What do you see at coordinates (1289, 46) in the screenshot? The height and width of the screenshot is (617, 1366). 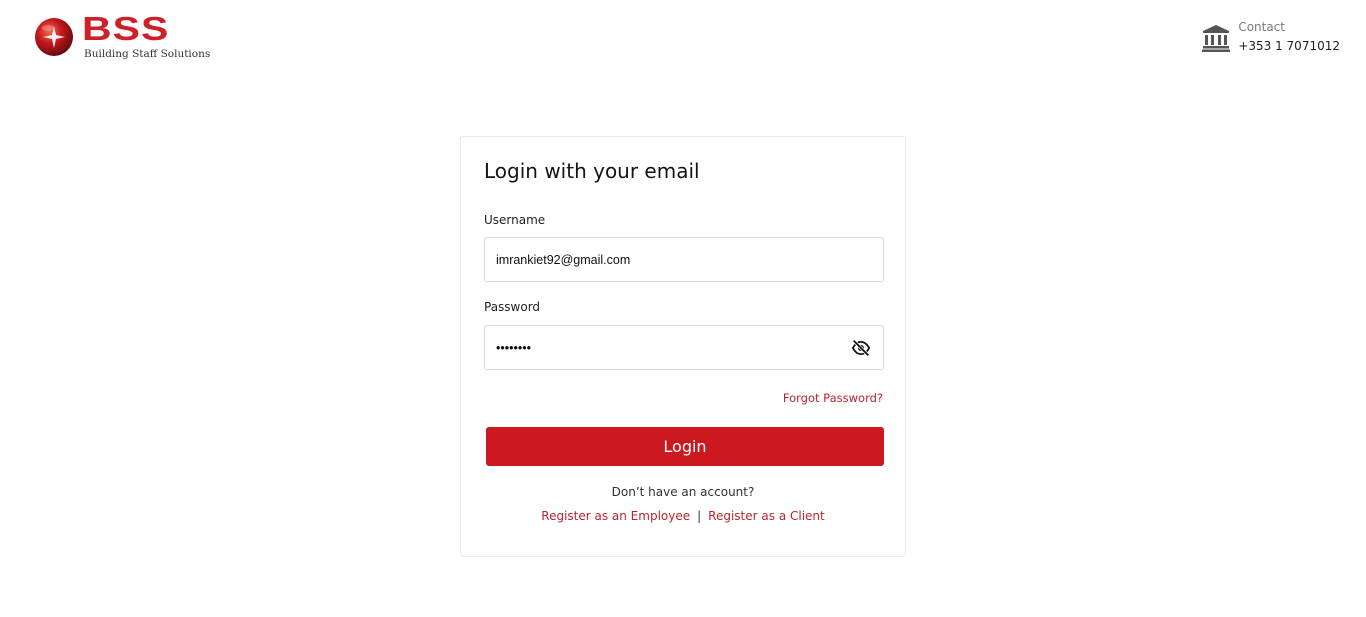 I see `contact-phone: +353 1 7071012` at bounding box center [1289, 46].